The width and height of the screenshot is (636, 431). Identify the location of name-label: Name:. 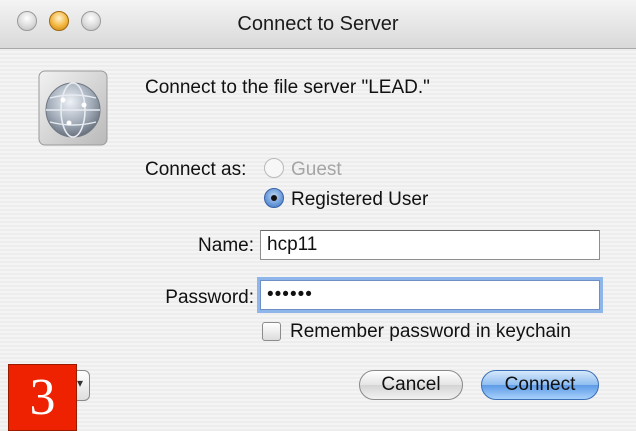
(226, 245).